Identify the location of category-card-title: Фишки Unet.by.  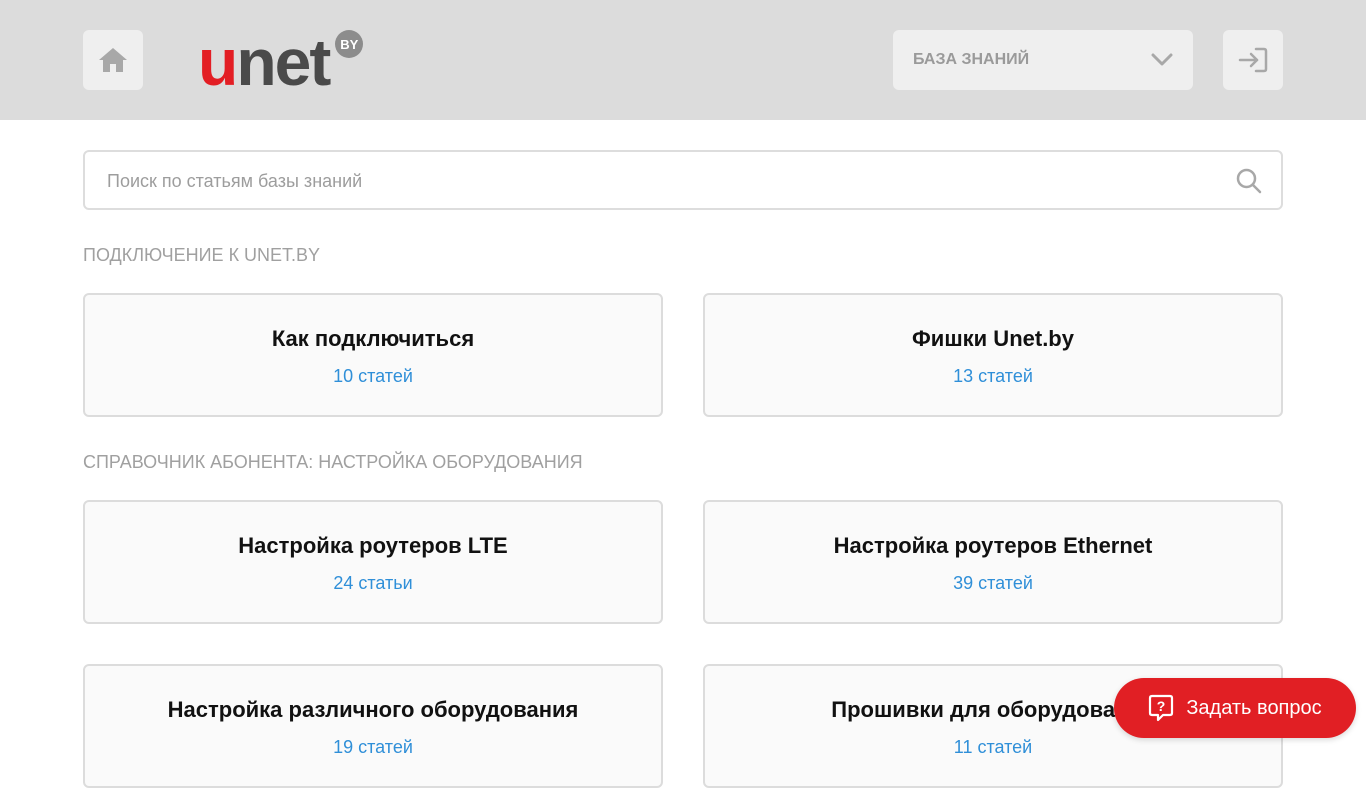
(993, 338).